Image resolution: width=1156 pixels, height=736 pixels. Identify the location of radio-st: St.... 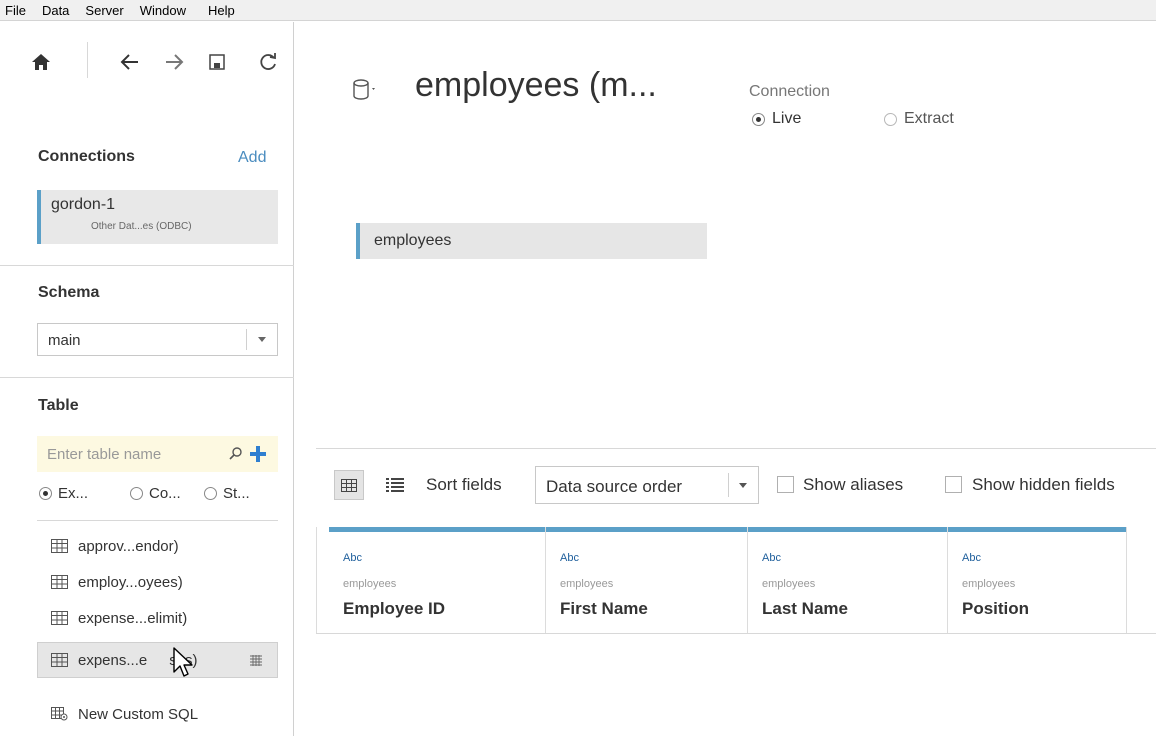
(227, 493).